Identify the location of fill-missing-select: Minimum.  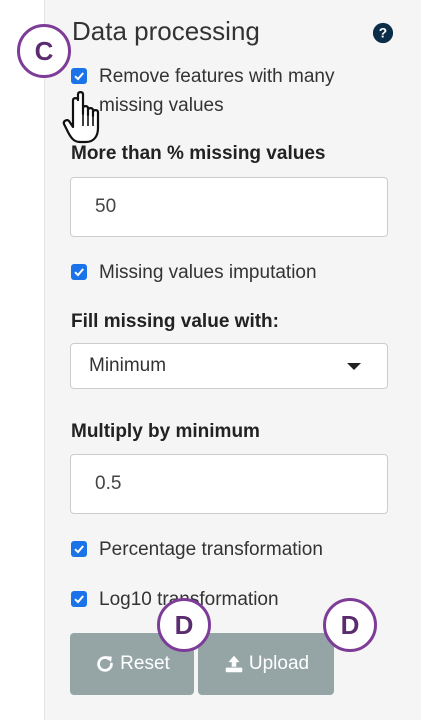
(229, 366).